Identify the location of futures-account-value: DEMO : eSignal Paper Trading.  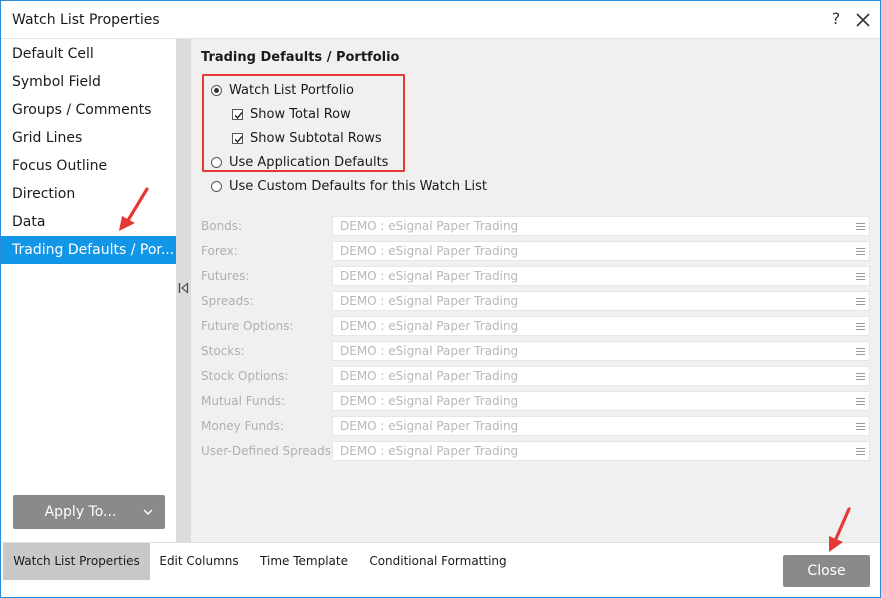
(429, 276).